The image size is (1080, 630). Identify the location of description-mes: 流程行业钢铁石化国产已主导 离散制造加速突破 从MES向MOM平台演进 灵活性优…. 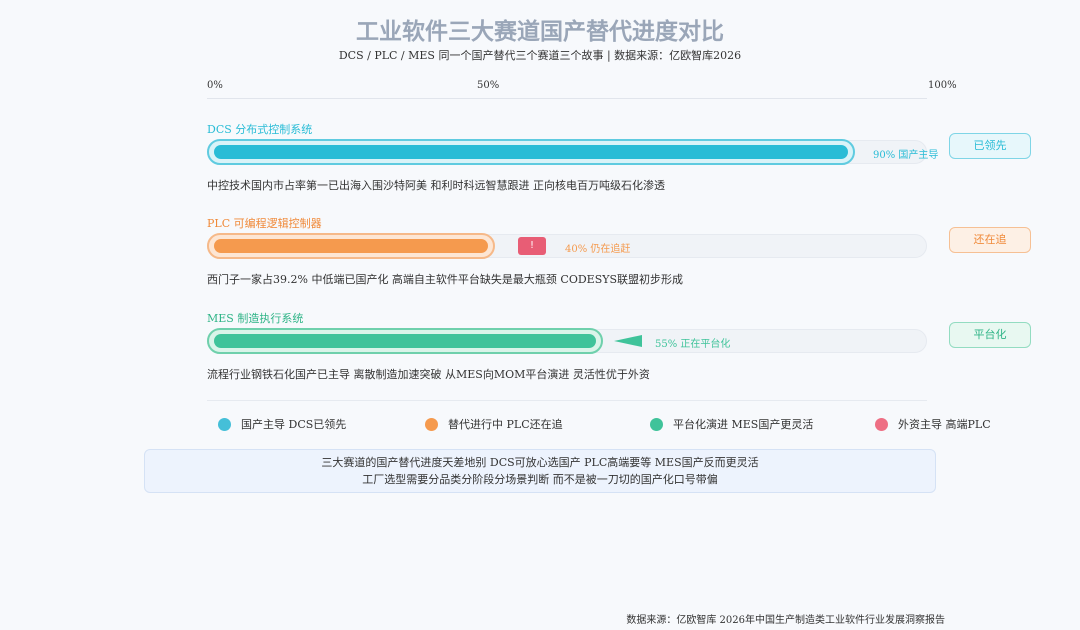
(428, 374).